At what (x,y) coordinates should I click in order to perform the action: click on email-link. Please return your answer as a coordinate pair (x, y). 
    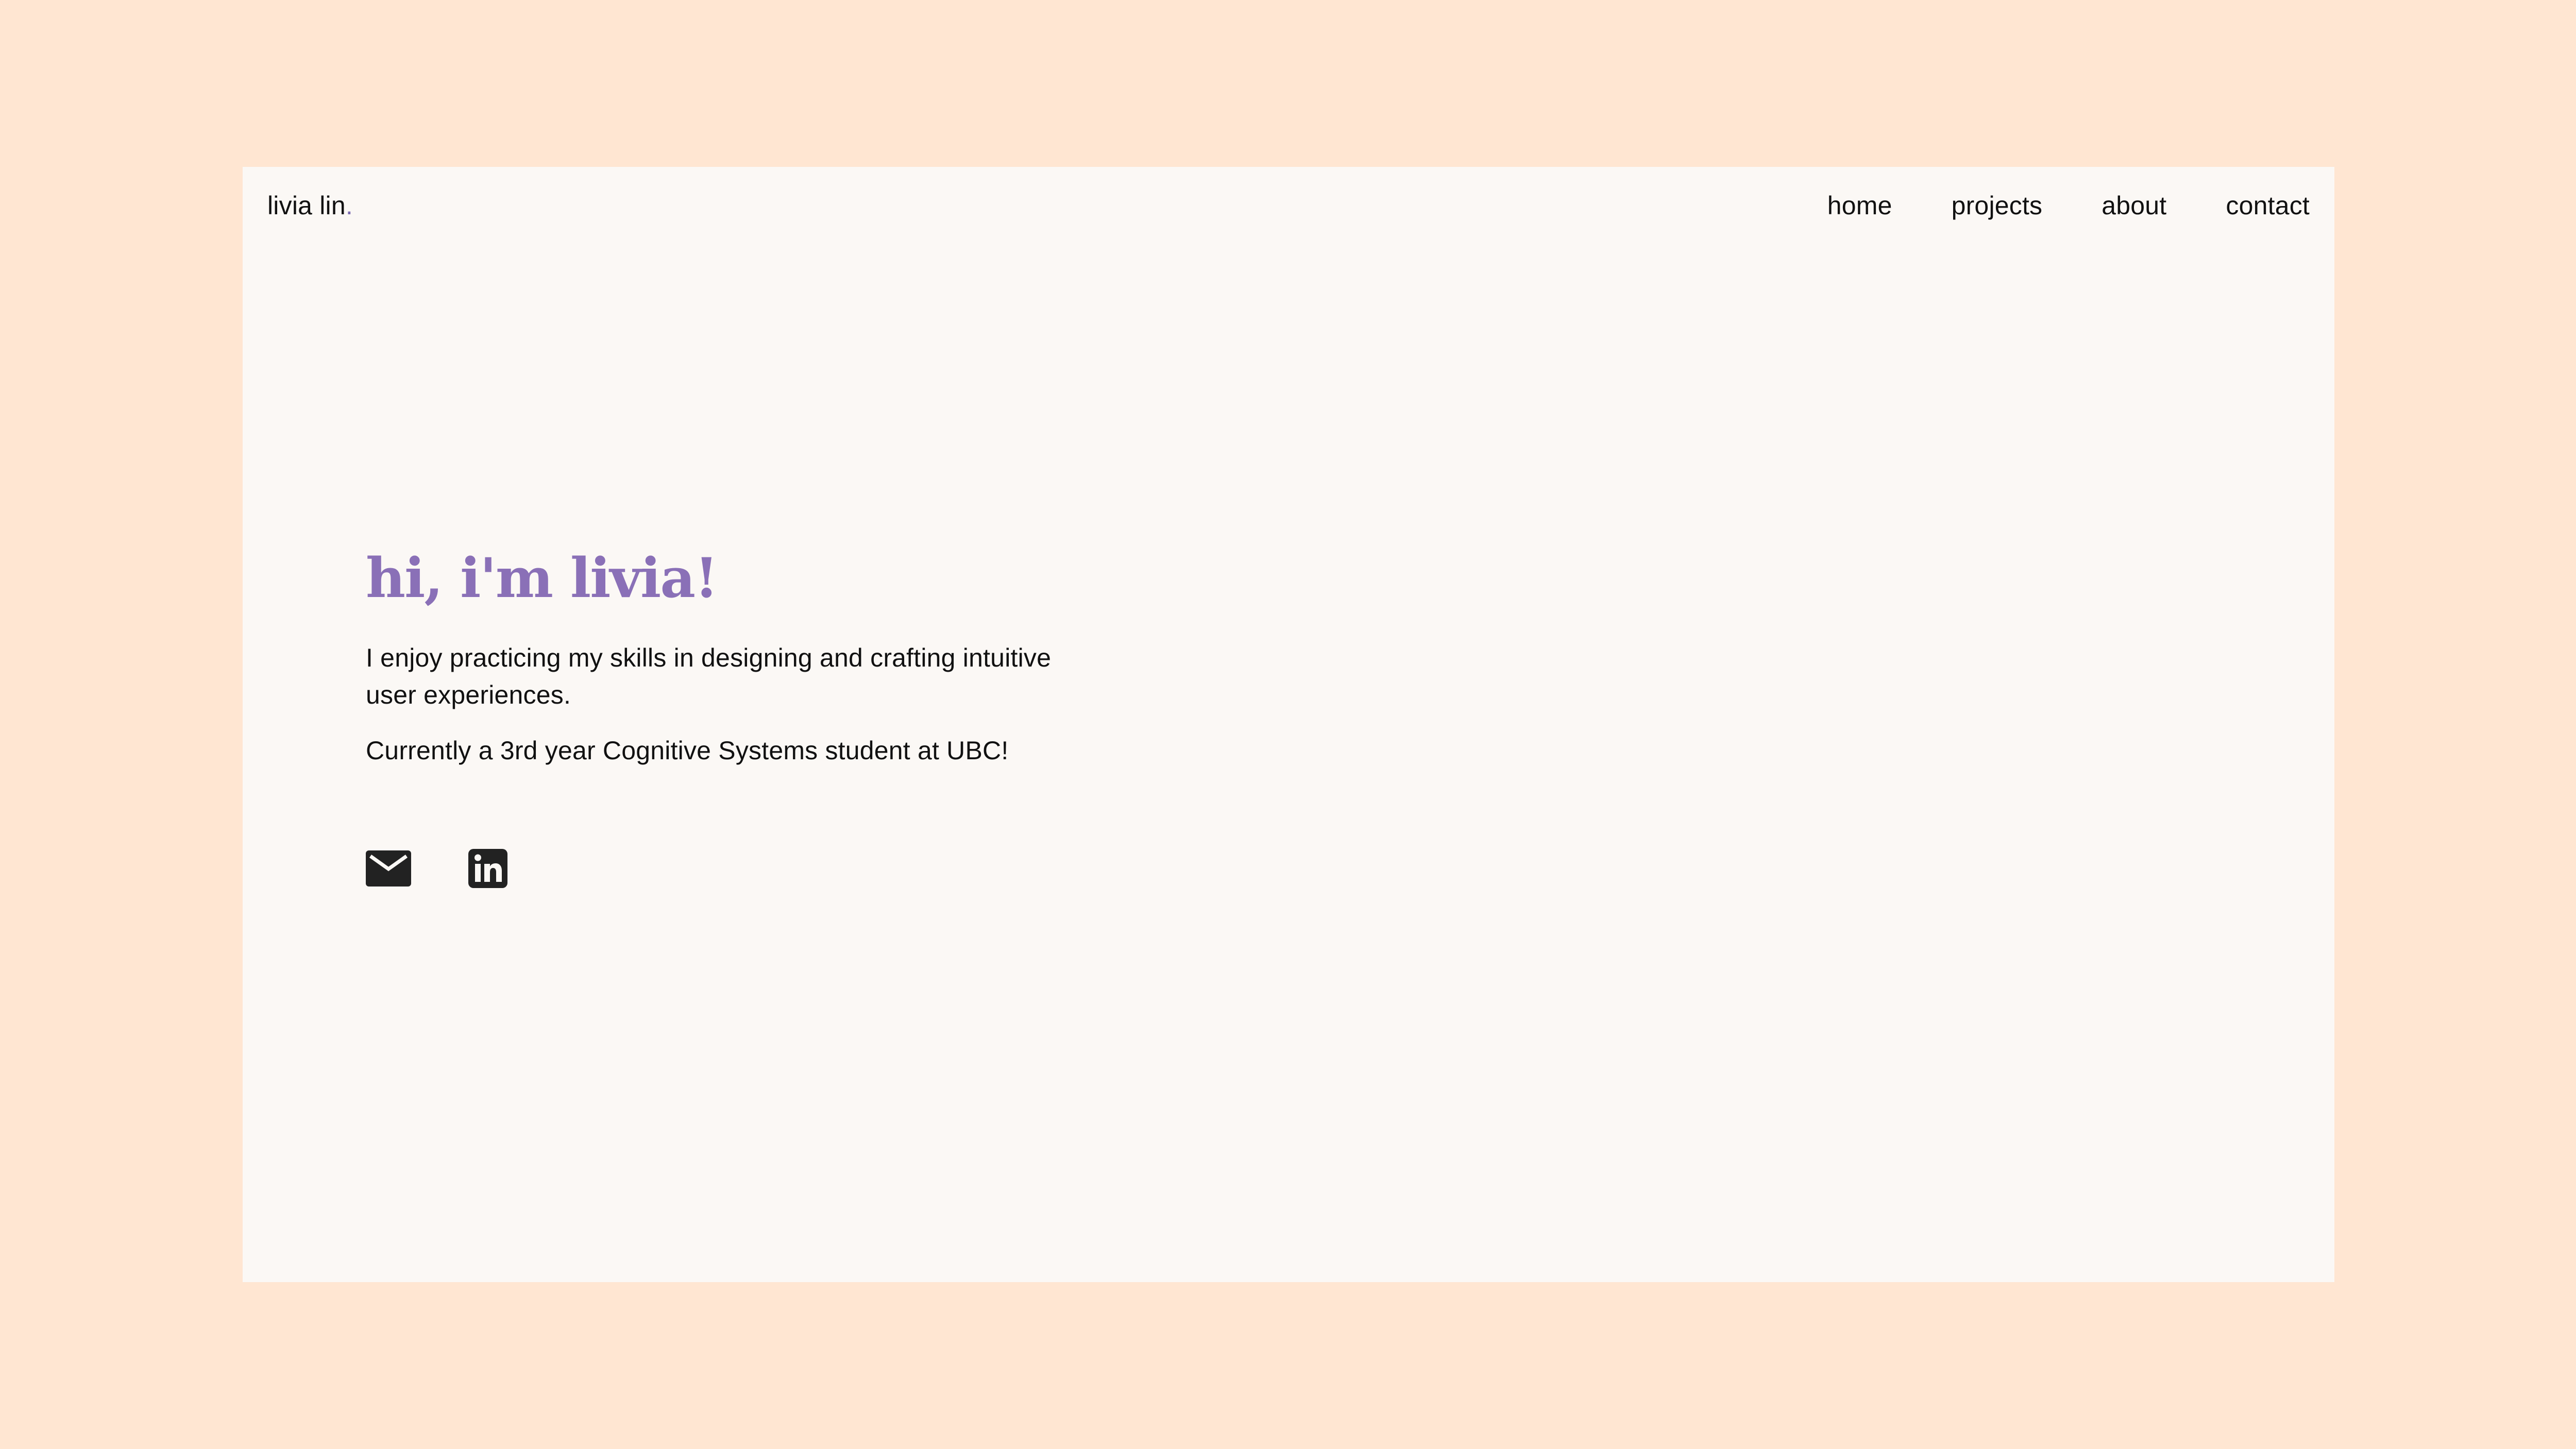
    Looking at the image, I should click on (388, 869).